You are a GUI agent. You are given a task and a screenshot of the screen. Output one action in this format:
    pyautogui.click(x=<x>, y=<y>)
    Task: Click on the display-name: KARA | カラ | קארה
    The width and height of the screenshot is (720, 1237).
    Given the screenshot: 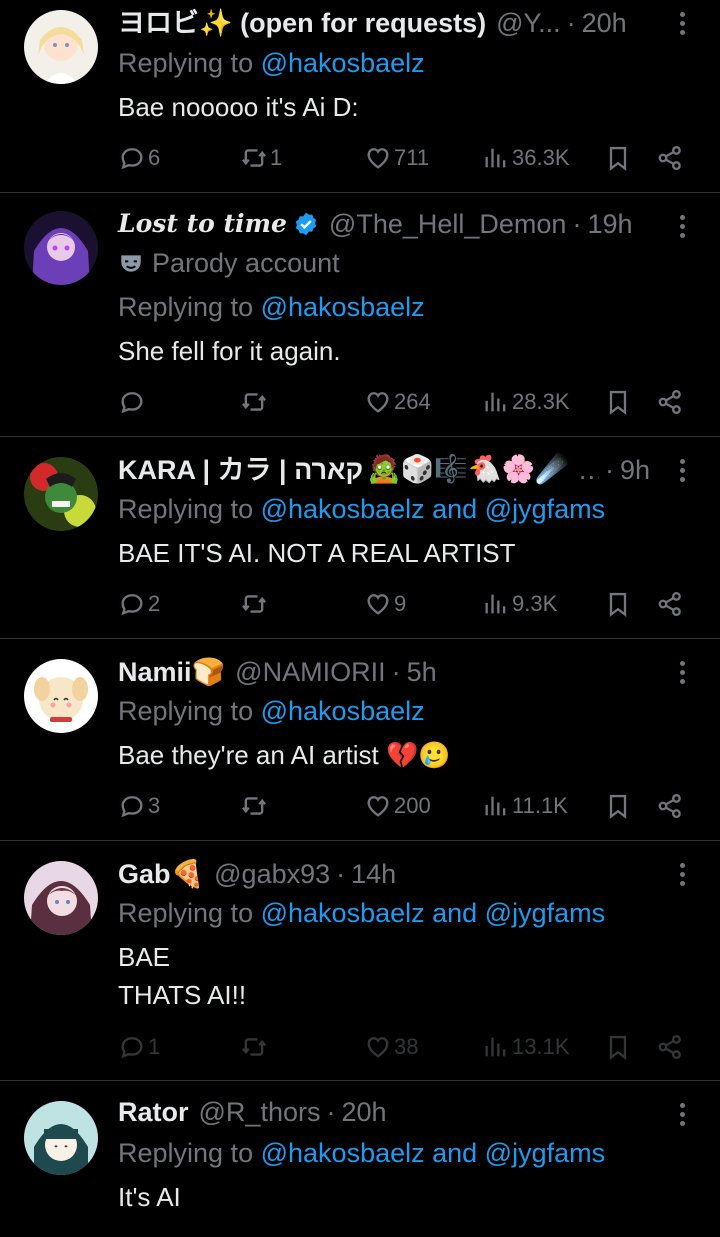 What is the action you would take?
    pyautogui.click(x=240, y=470)
    